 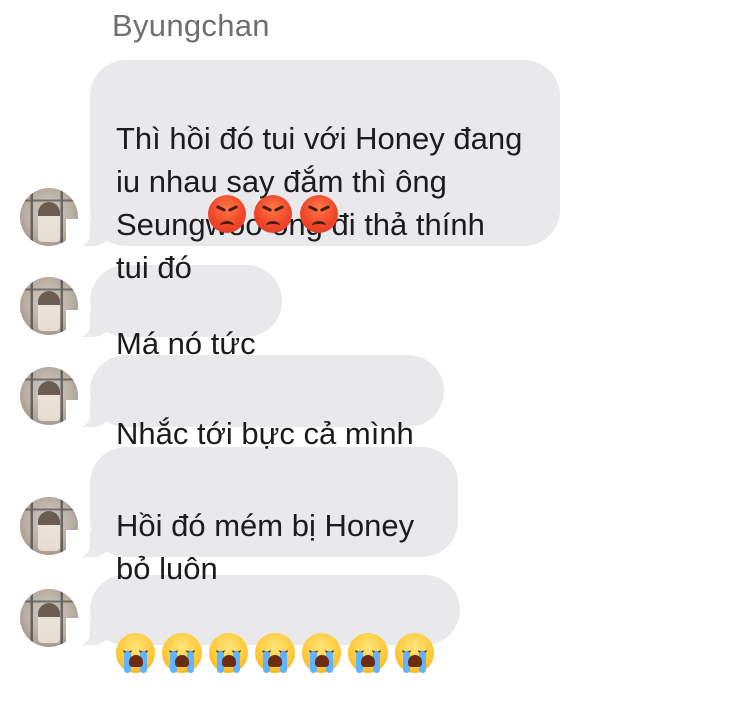 I want to click on message-bubble: Nhắc tới bực cả mình, so click(x=255, y=403).